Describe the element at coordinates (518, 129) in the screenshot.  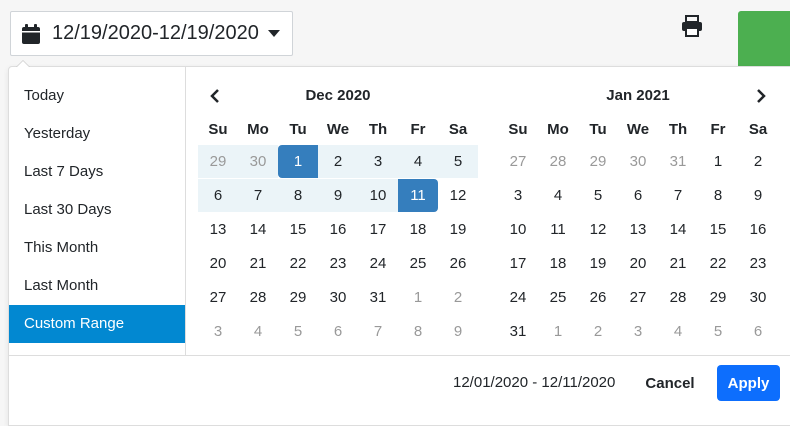
I see `weekday-label: Su` at that location.